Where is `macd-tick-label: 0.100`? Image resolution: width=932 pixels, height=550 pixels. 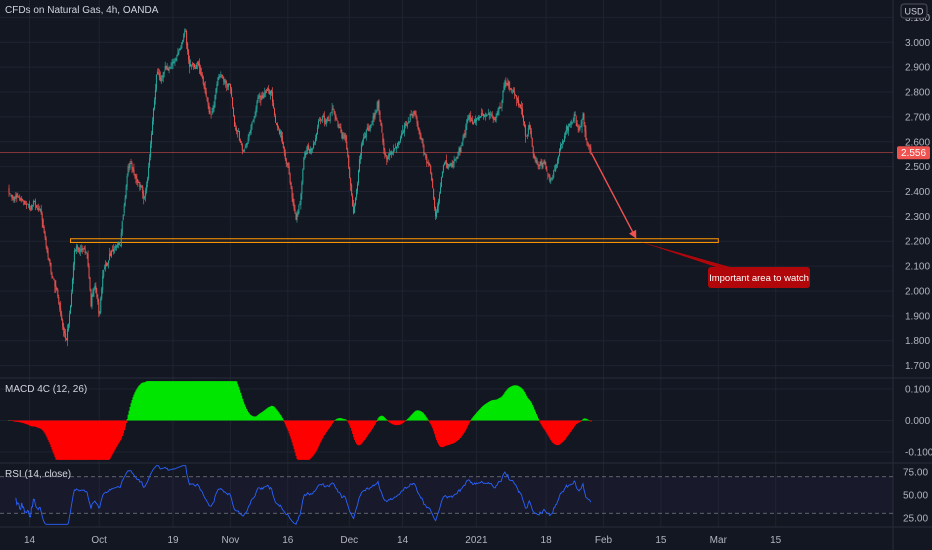 macd-tick-label: 0.100 is located at coordinates (917, 390).